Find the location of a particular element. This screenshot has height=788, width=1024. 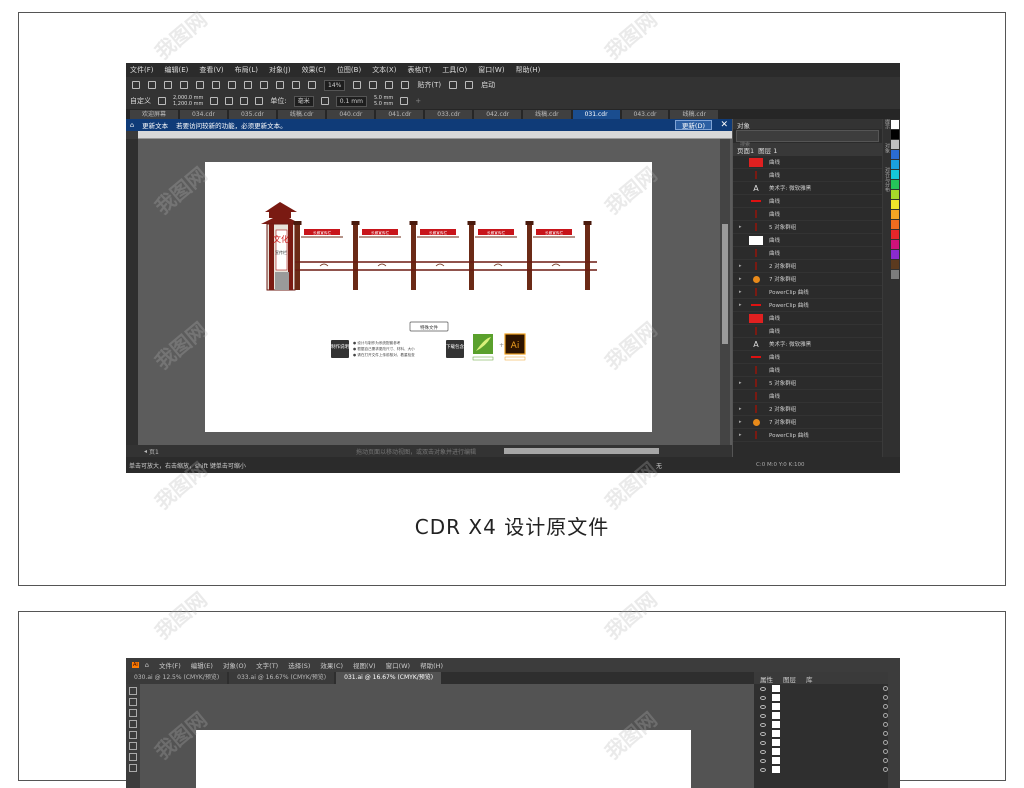

redo-icon is located at coordinates (264, 85).